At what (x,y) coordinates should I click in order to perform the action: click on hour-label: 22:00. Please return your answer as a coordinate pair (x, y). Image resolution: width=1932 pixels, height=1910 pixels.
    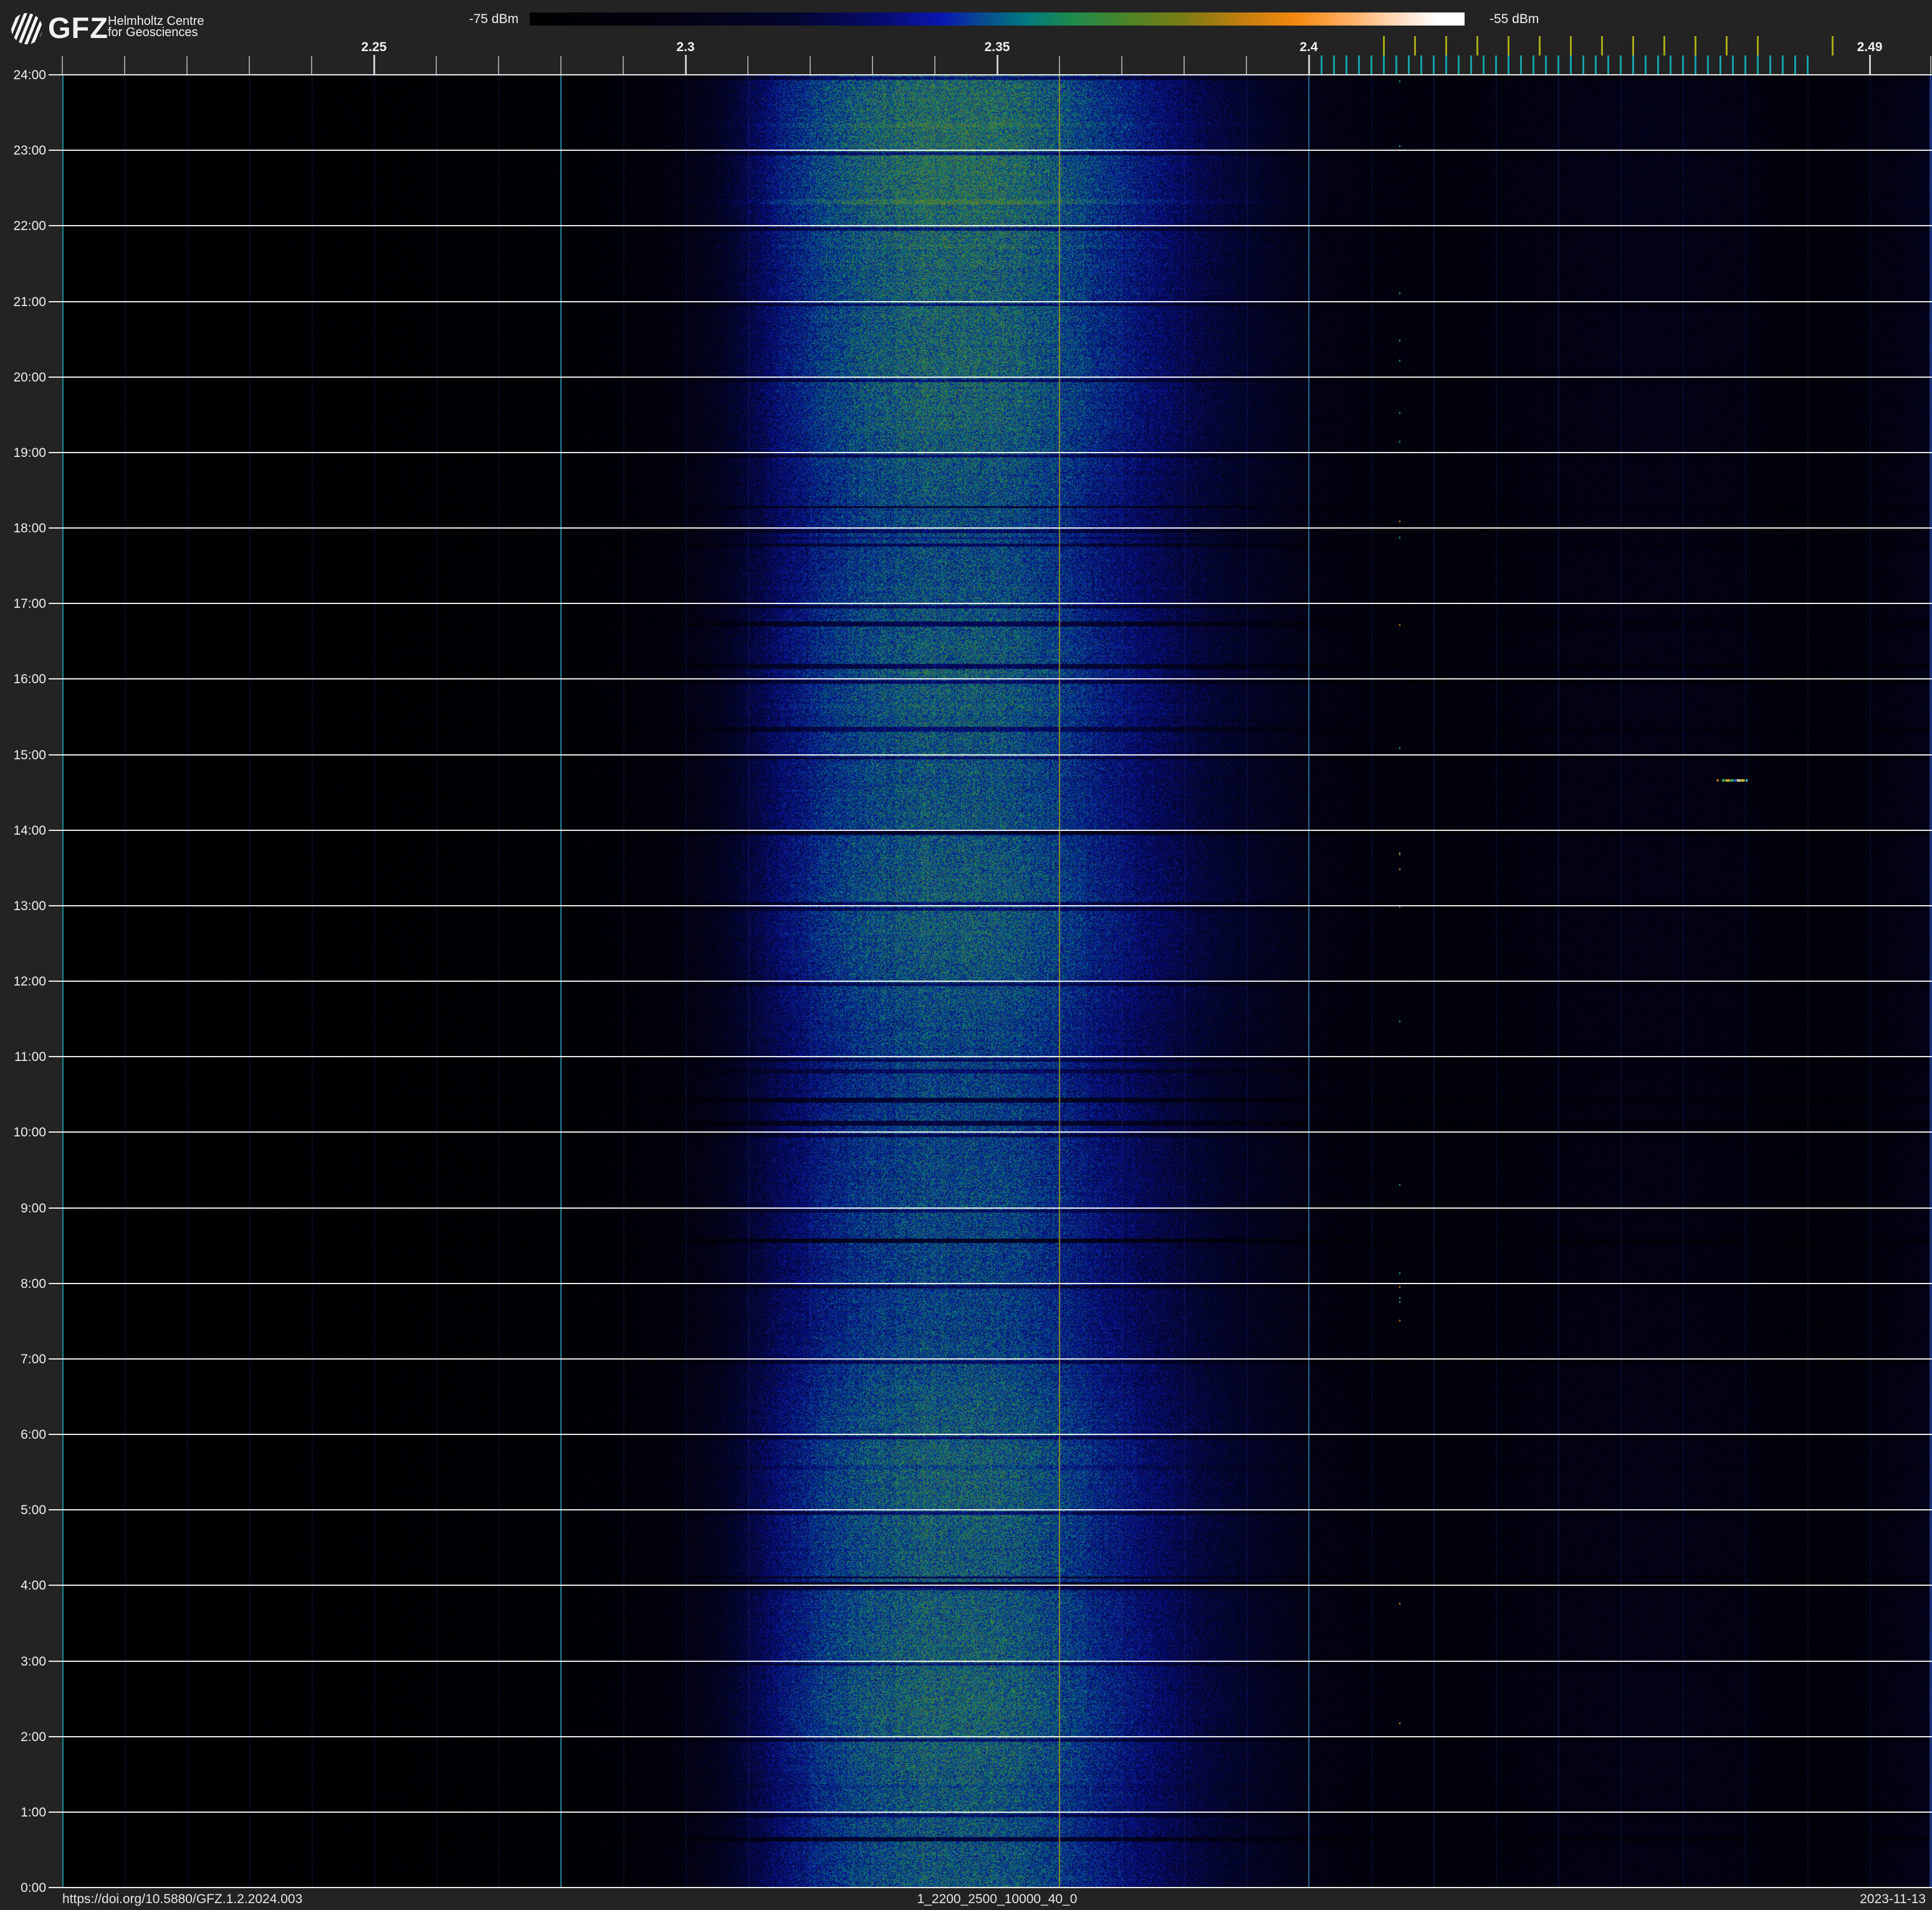
    Looking at the image, I should click on (29, 226).